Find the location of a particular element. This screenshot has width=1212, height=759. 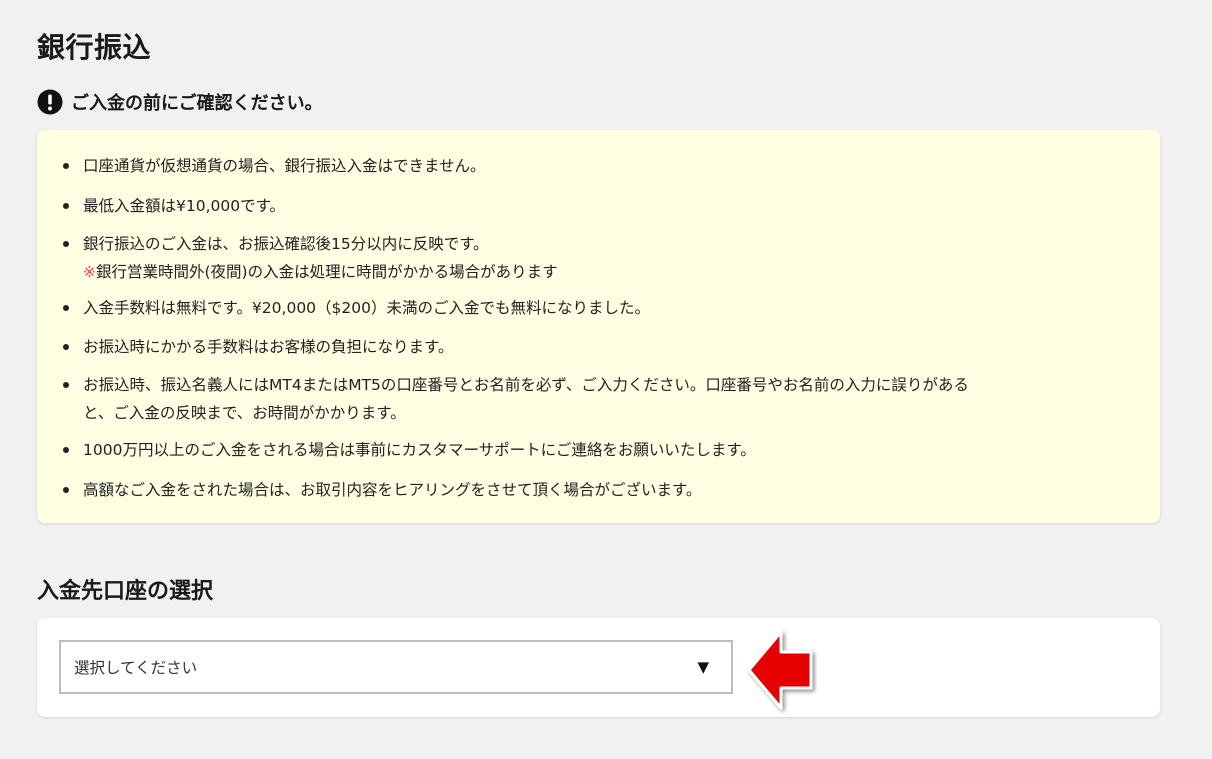

notice-heading: ご入金の前にご確認ください。 is located at coordinates (180, 102).